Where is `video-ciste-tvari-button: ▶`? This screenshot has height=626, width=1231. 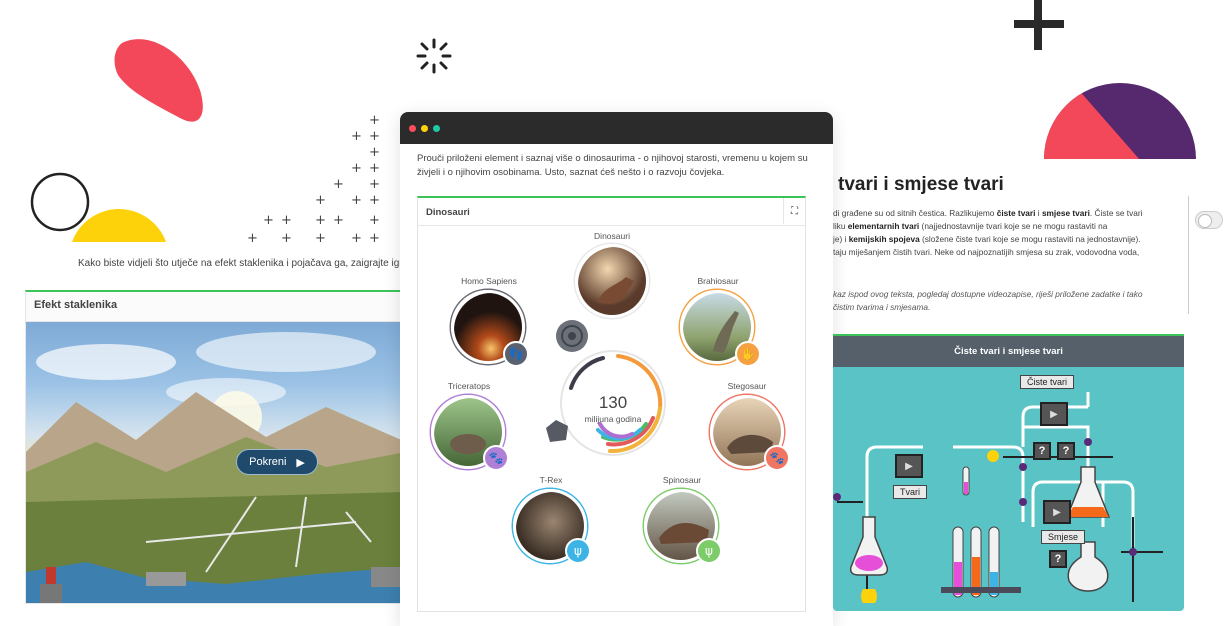
video-ciste-tvari-button: ▶ is located at coordinates (1054, 414).